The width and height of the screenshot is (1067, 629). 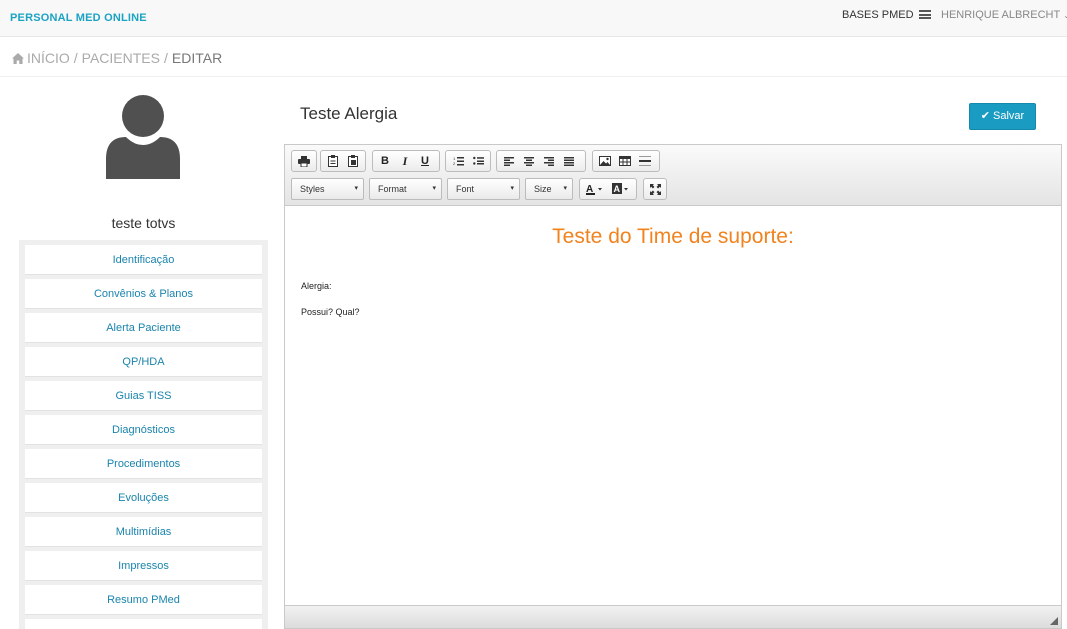 I want to click on align-right-icon, so click(x=549, y=161).